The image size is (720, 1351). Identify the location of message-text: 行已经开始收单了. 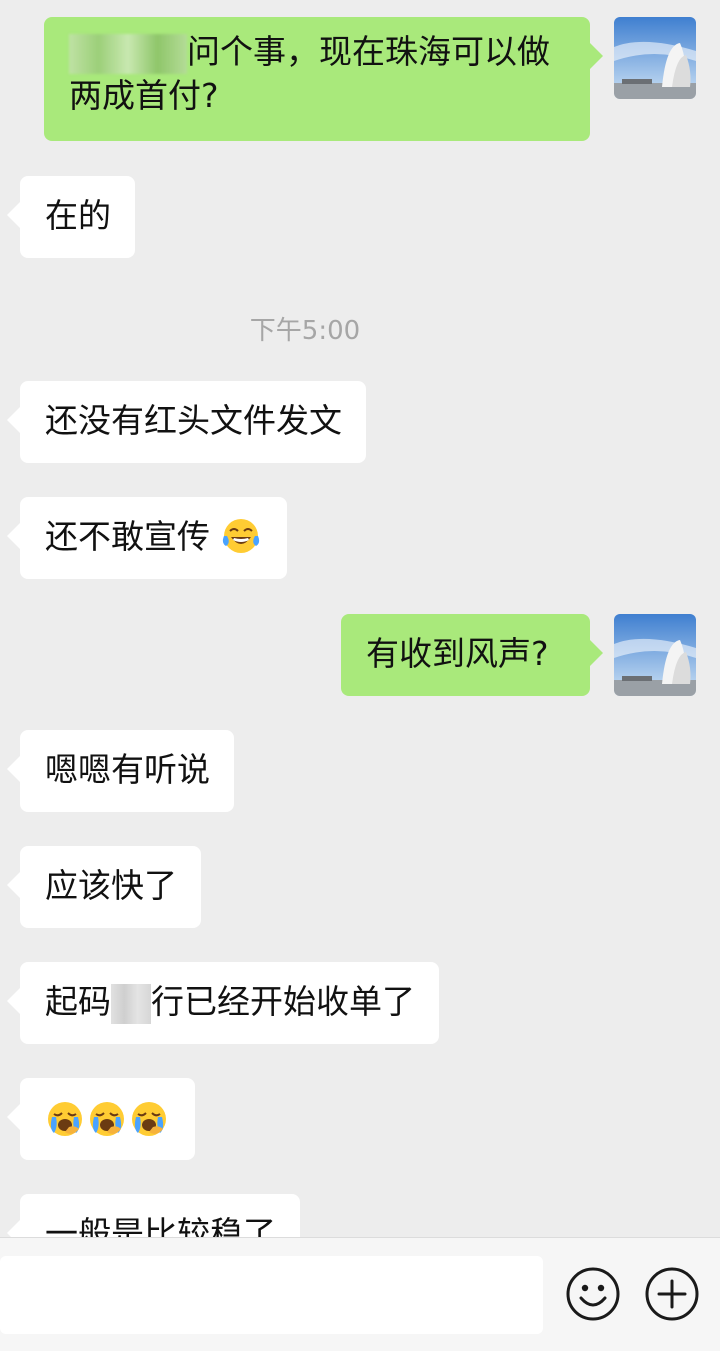
(283, 1001).